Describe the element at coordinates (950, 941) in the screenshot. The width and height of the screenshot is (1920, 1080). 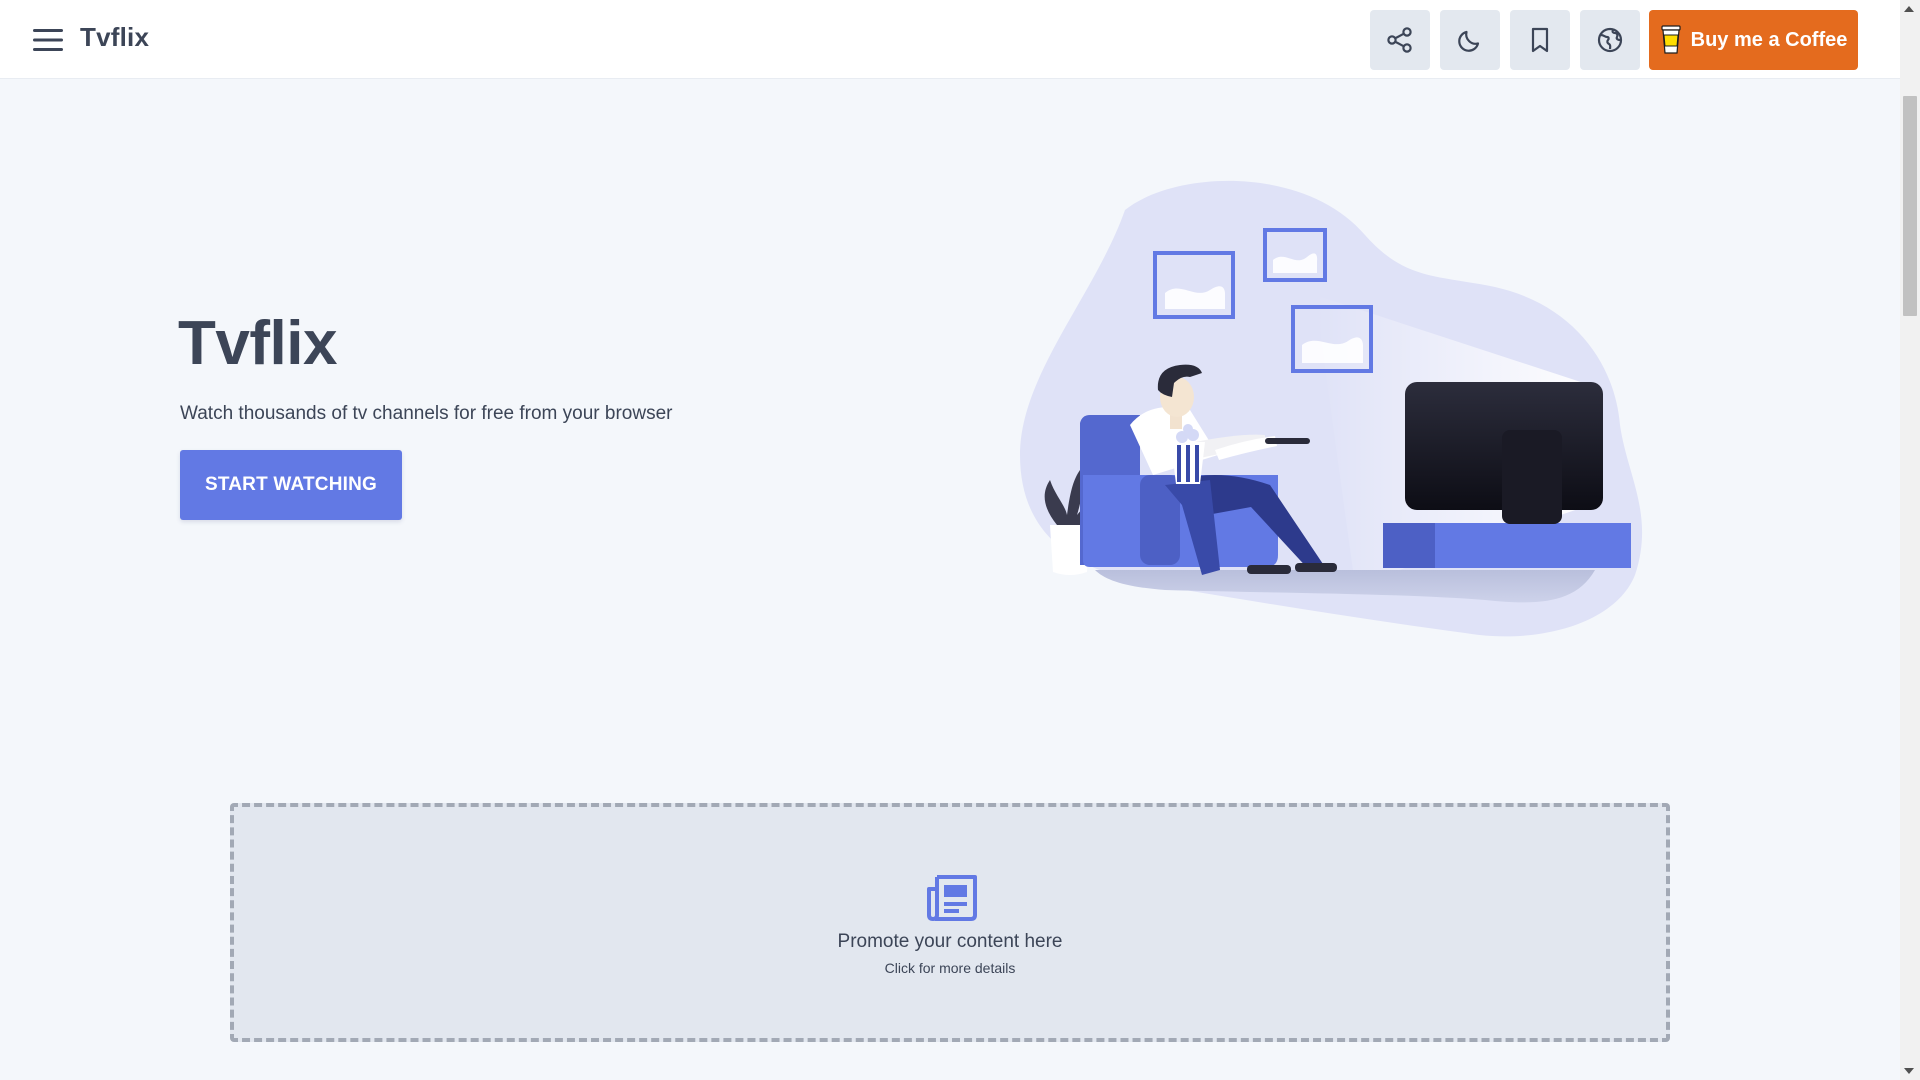
I see `promo-title: Promote your content here` at that location.